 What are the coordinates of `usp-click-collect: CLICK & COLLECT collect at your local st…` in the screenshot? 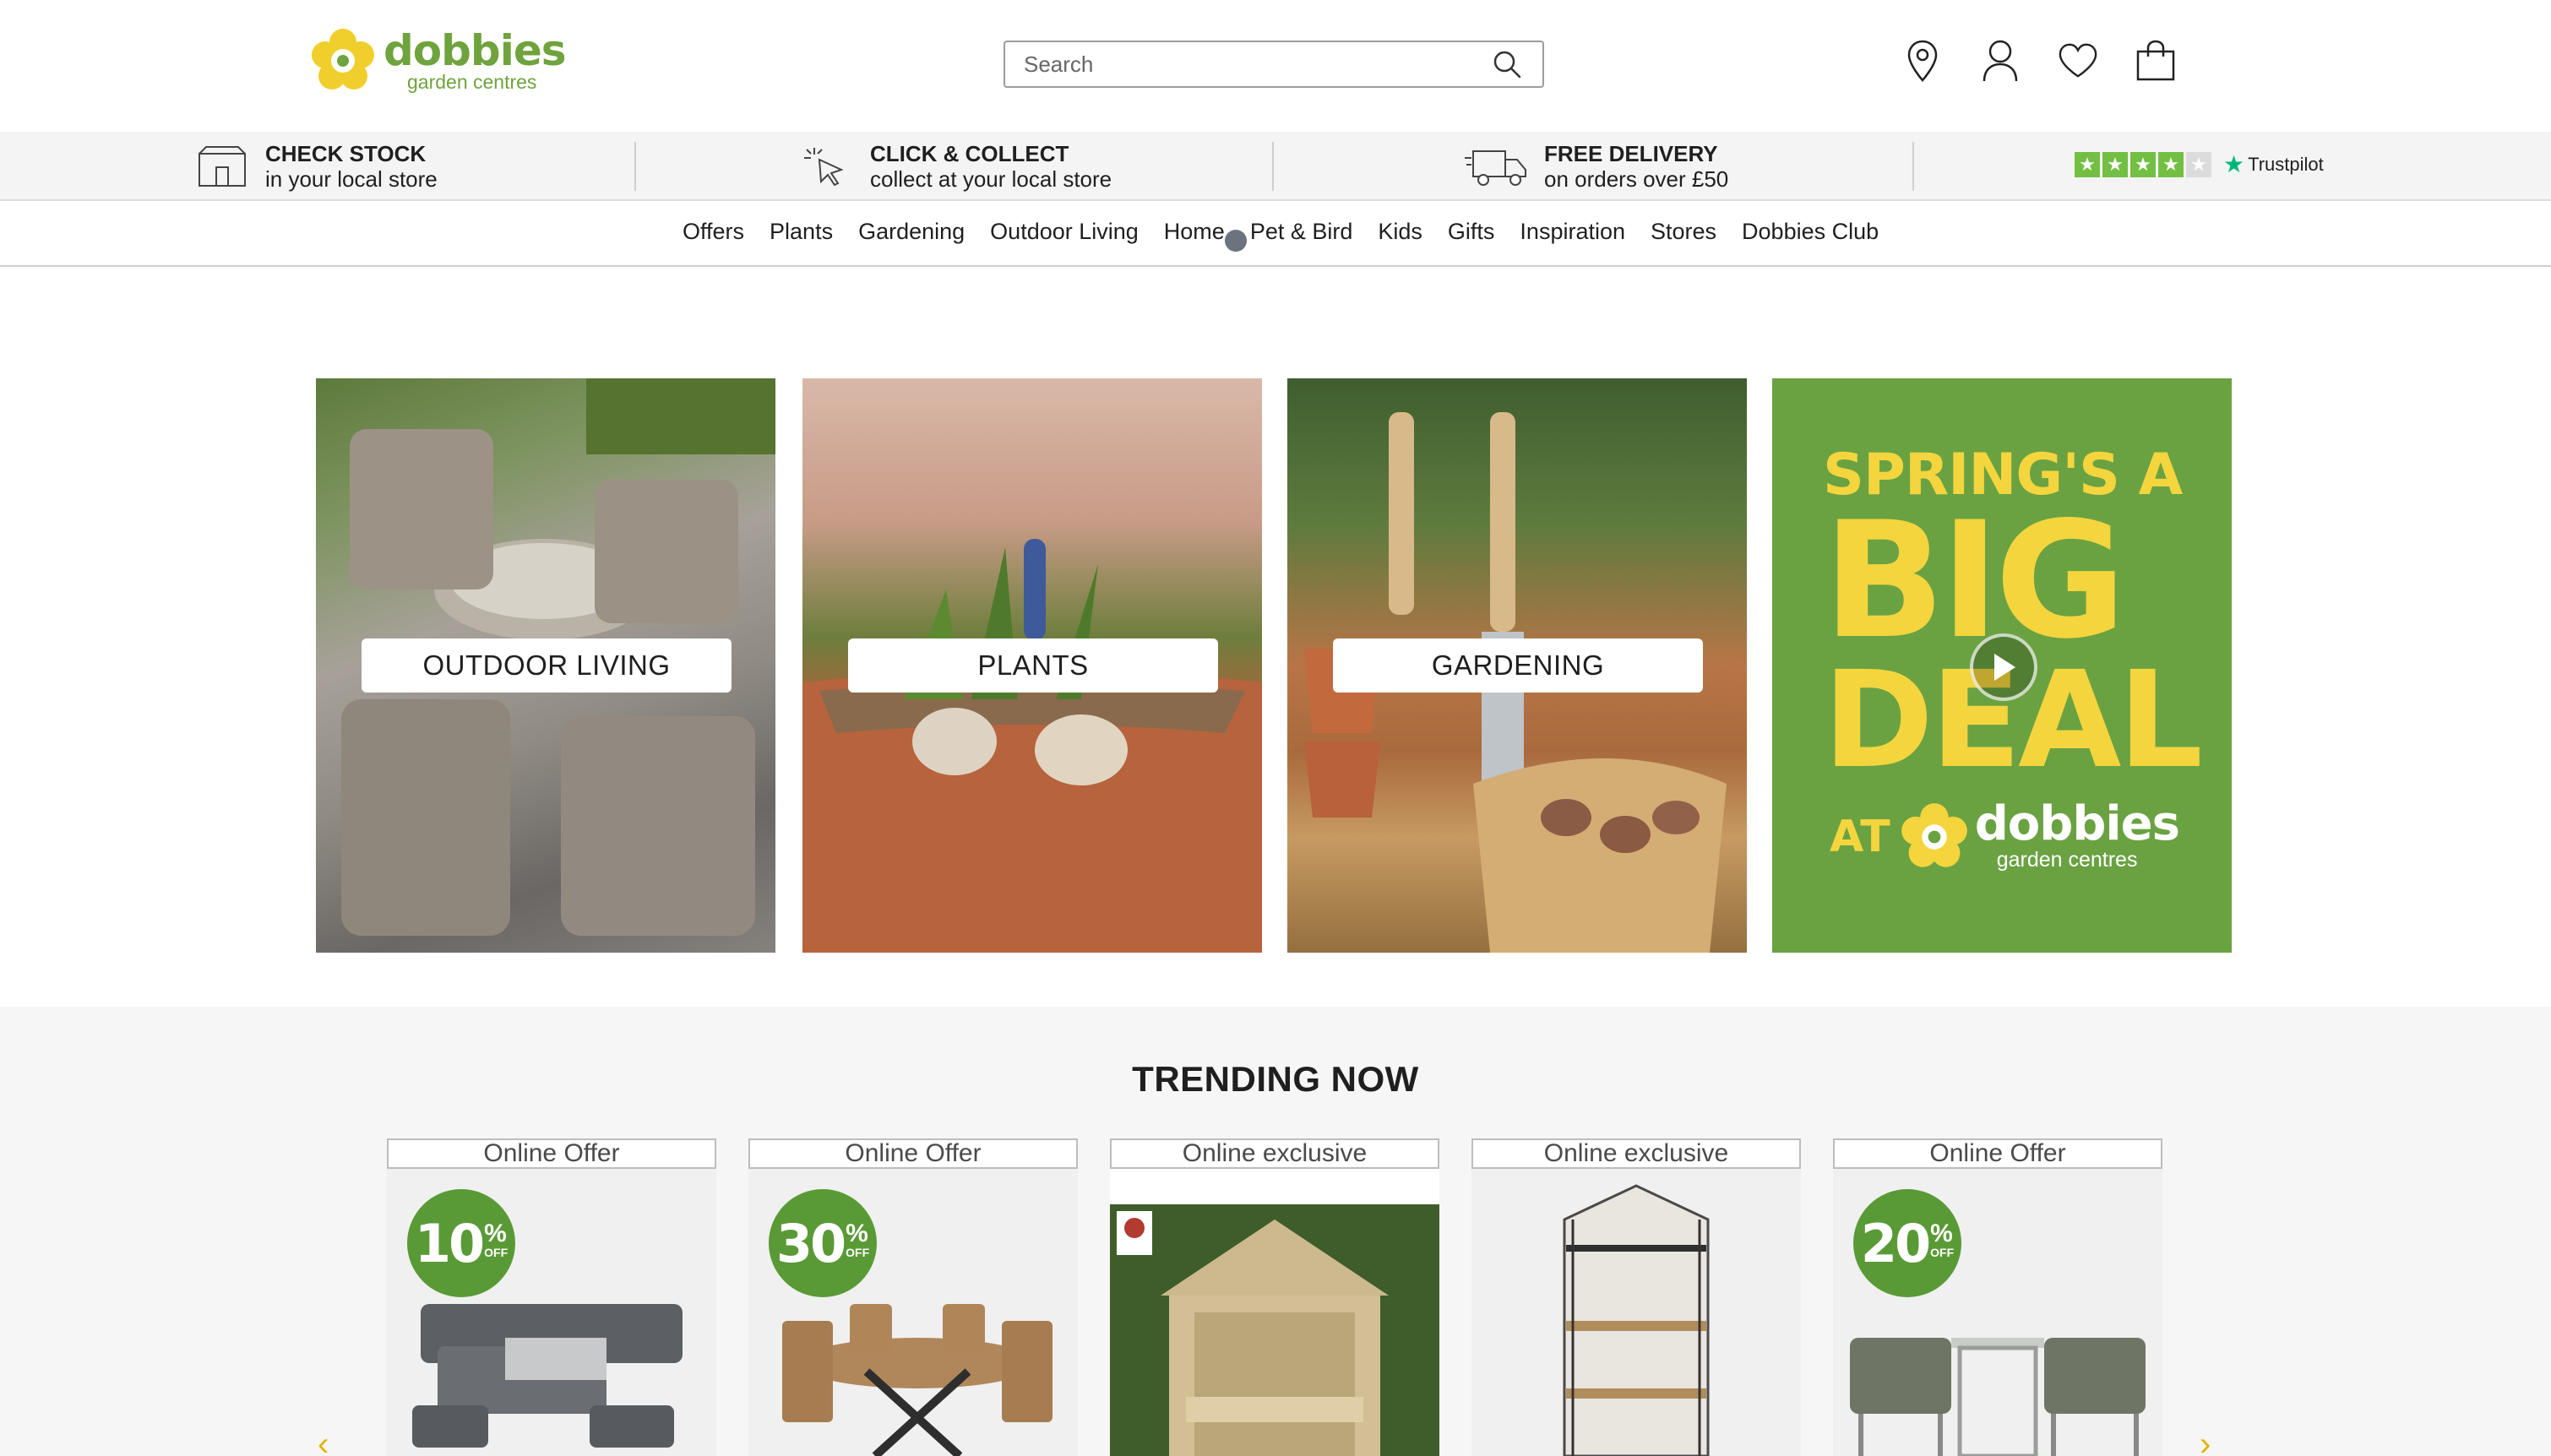 It's located at (957, 166).